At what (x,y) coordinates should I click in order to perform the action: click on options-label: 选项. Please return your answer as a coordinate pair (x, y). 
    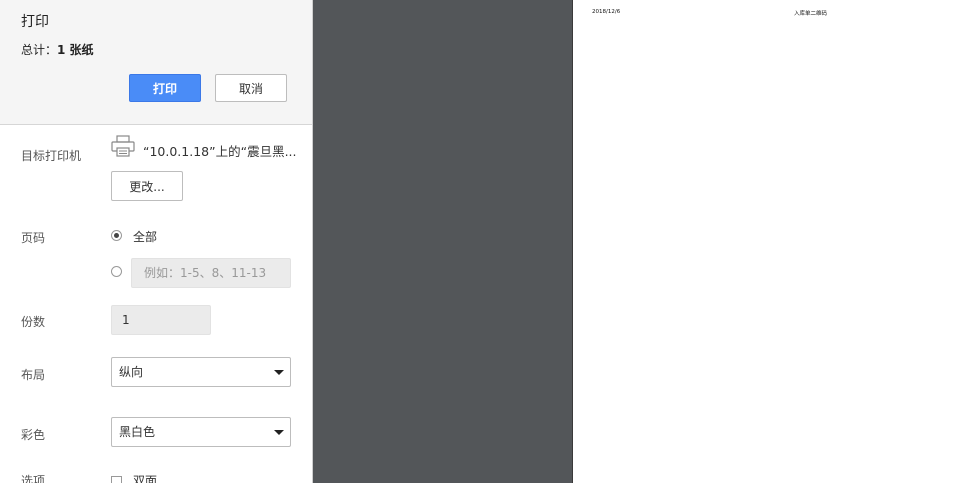
    Looking at the image, I should click on (33, 478).